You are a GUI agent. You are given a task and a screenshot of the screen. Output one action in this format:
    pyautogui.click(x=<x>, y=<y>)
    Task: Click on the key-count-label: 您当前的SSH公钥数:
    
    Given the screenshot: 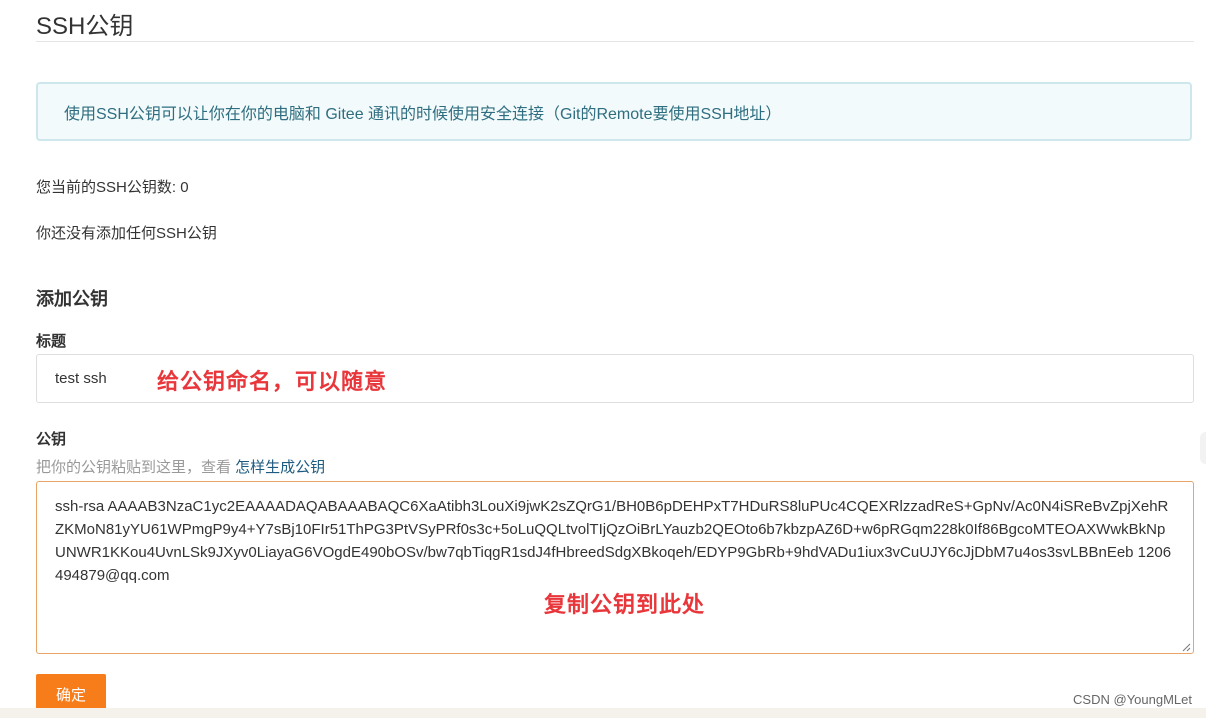 What is the action you would take?
    pyautogui.click(x=108, y=187)
    